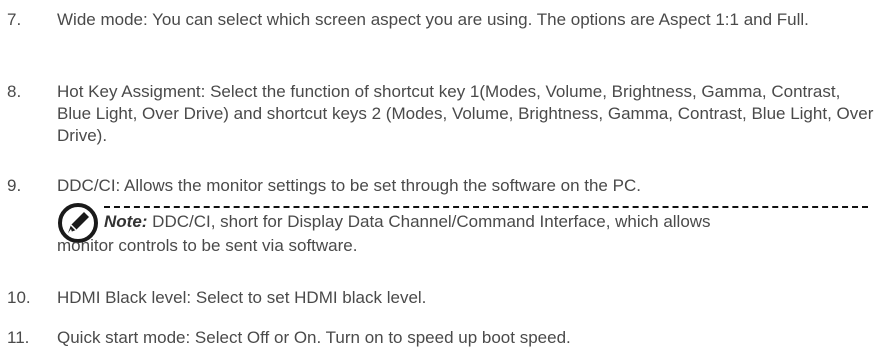 The width and height of the screenshot is (879, 349). Describe the element at coordinates (14, 19) in the screenshot. I see `list-item-number: 7.` at that location.